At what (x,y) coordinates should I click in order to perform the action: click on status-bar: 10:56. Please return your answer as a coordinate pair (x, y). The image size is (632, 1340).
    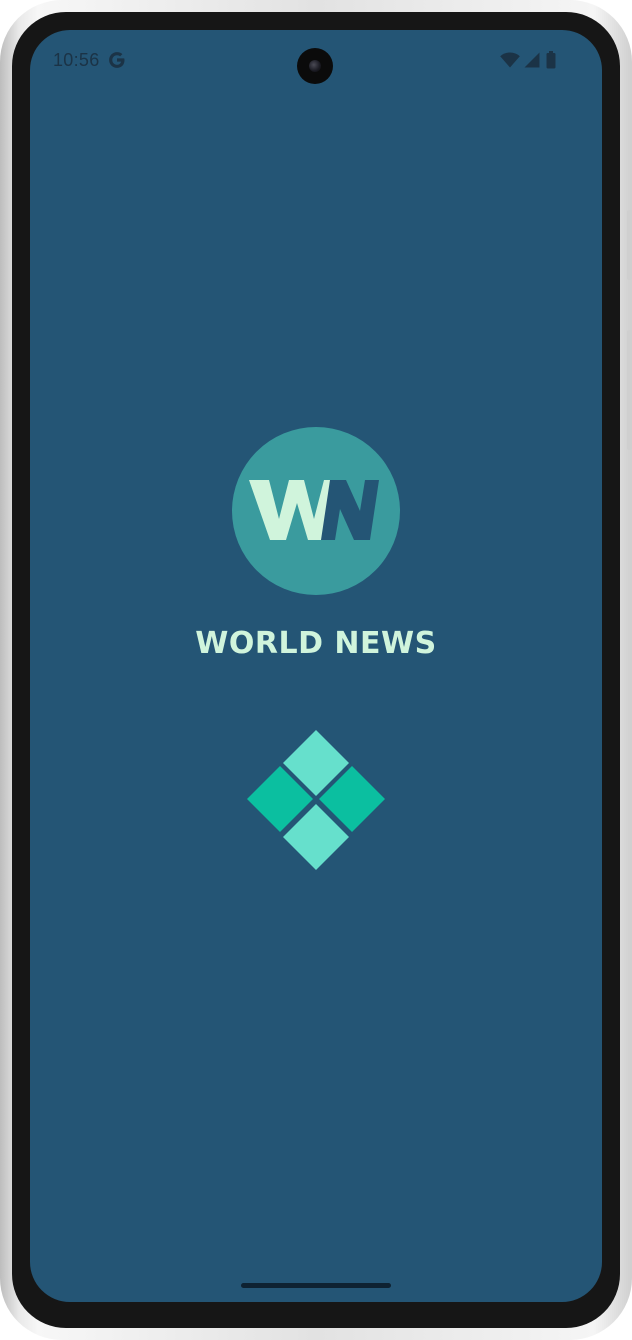
    Looking at the image, I should click on (316, 62).